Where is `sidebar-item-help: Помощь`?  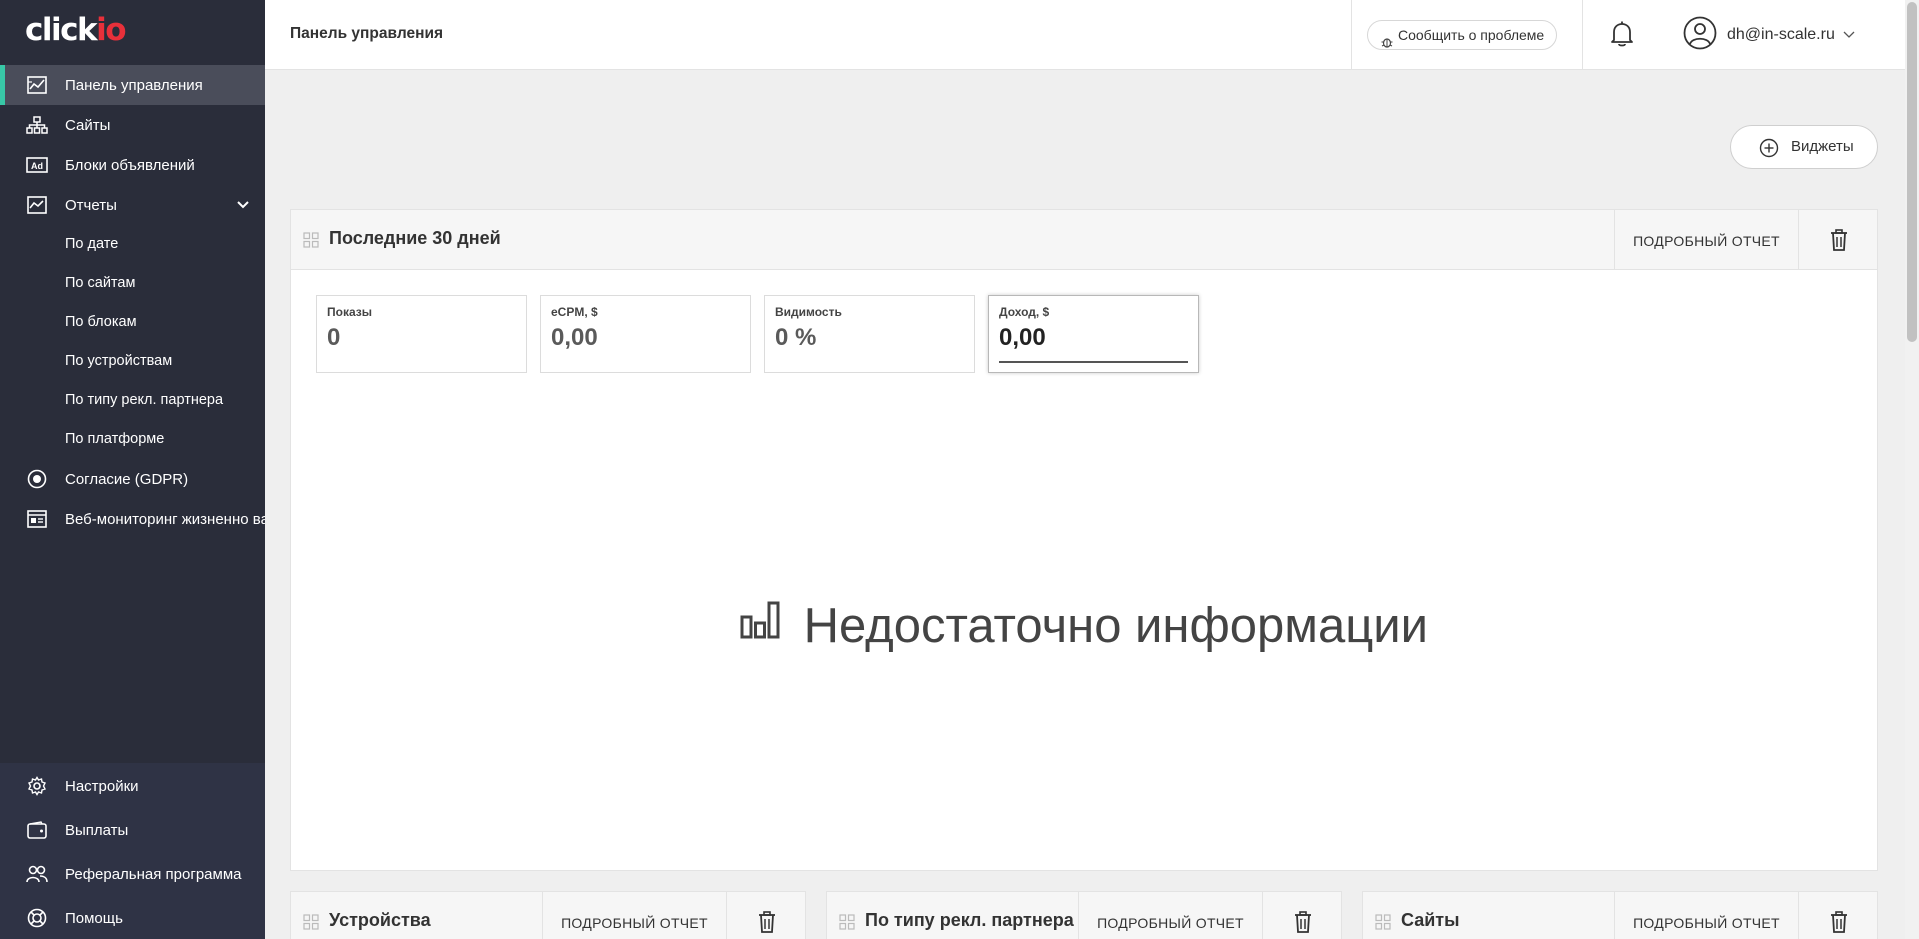
sidebar-item-help: Помощь is located at coordinates (132, 918).